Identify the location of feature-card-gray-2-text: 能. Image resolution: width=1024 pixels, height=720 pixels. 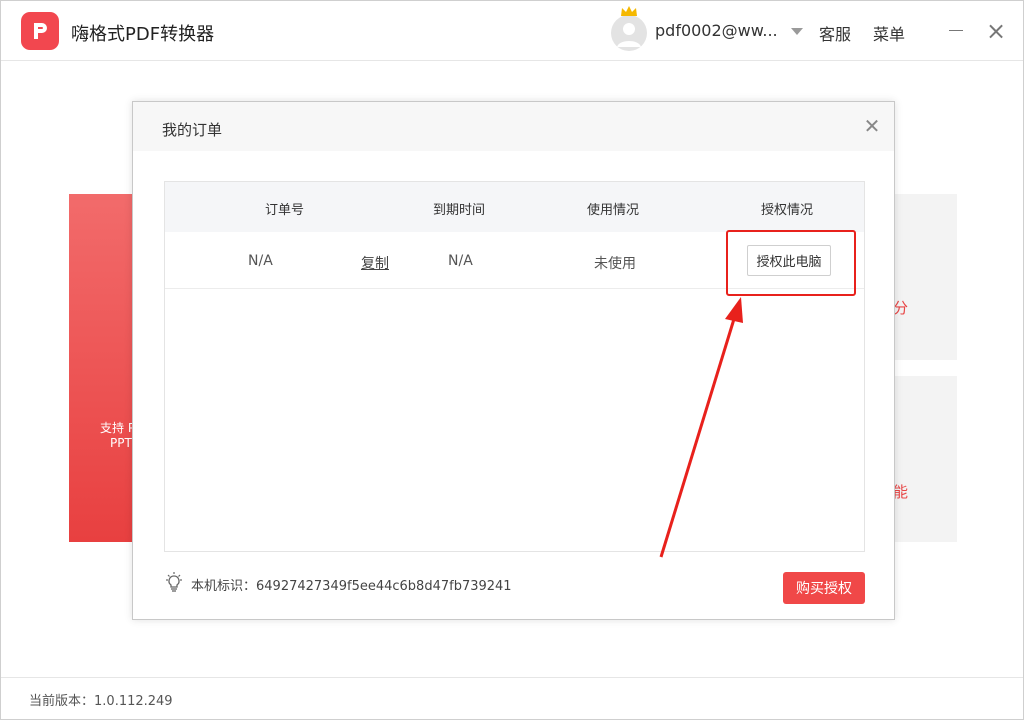
(901, 492).